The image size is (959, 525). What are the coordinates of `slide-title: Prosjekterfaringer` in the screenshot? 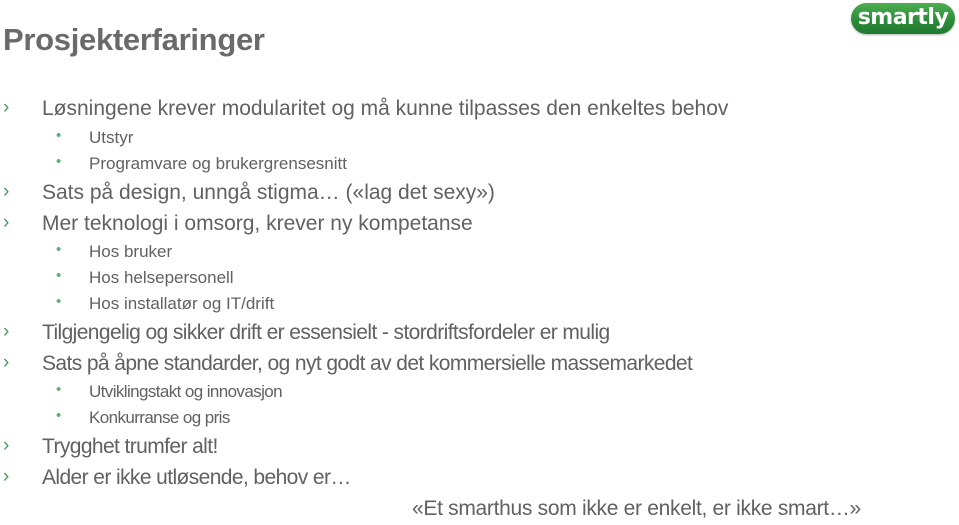 It's located at (134, 39).